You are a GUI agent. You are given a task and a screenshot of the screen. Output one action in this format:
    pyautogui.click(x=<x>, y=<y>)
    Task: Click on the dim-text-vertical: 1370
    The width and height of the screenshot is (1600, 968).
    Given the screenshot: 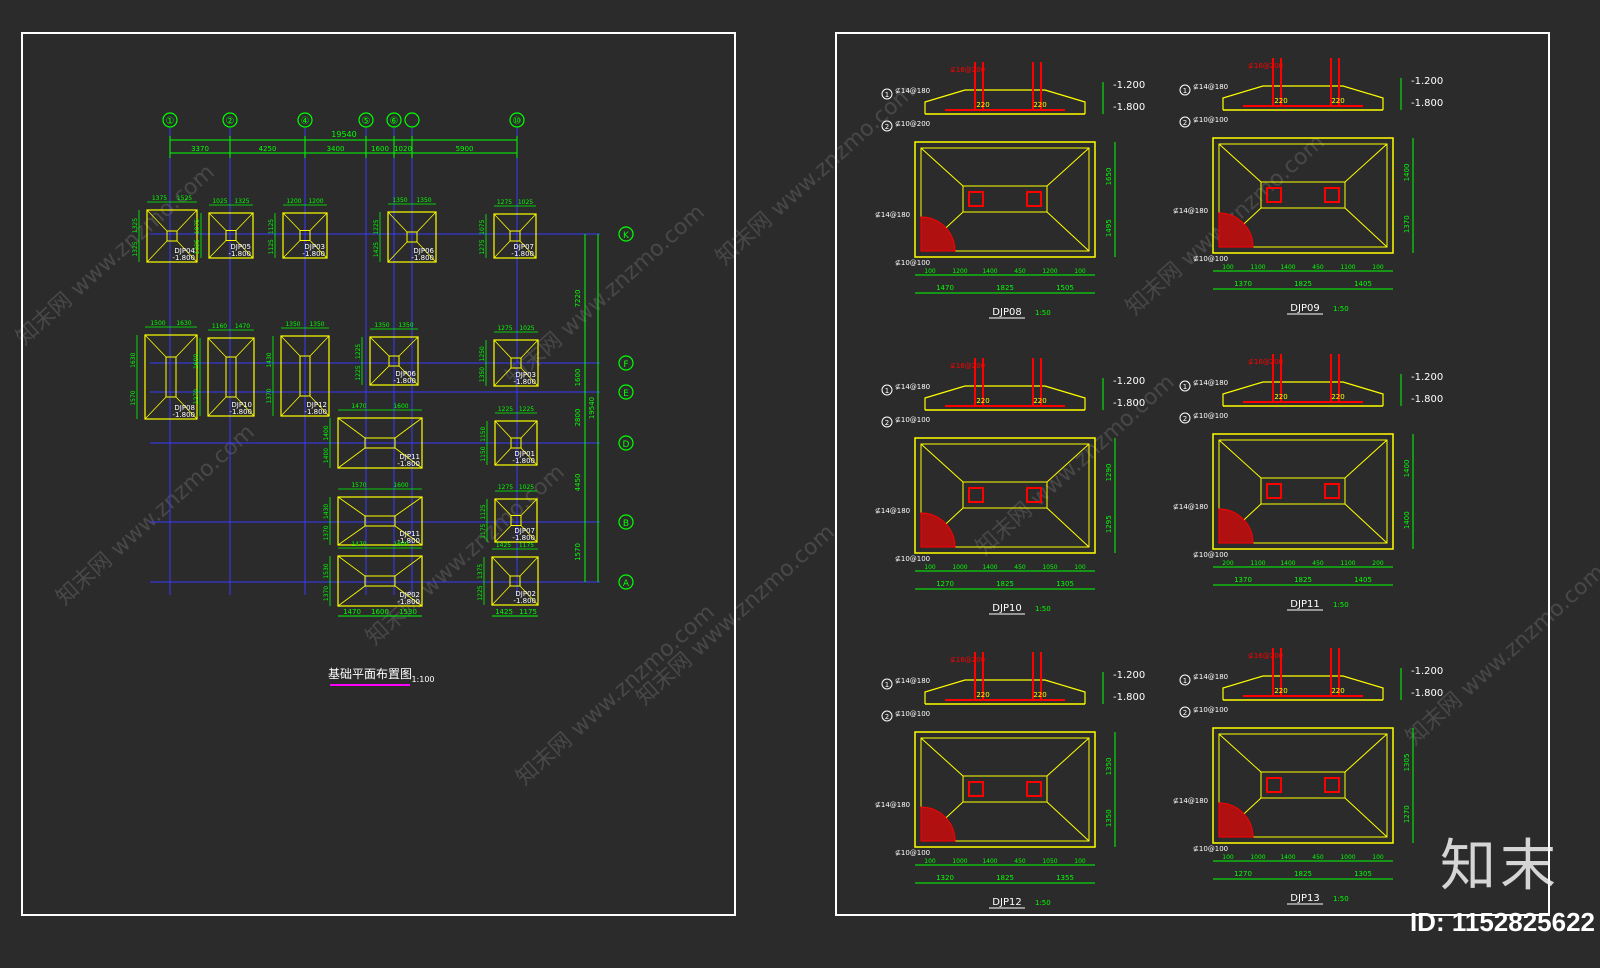 What is the action you would take?
    pyautogui.click(x=1407, y=224)
    